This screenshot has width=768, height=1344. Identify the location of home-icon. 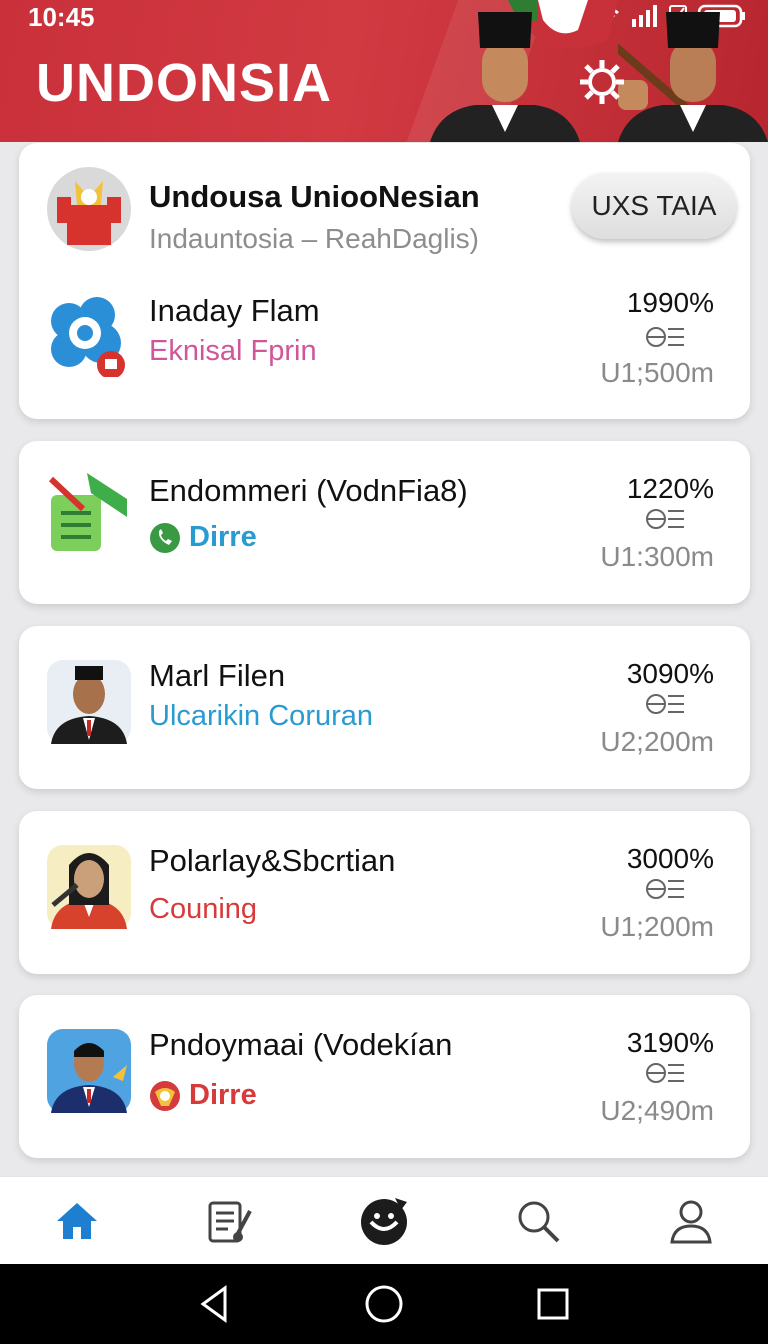
(76, 1220).